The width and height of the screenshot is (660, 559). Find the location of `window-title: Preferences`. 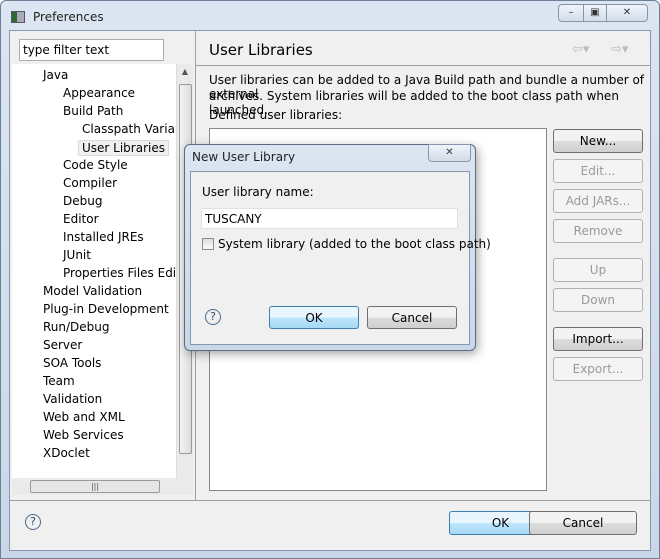

window-title: Preferences is located at coordinates (68, 17).